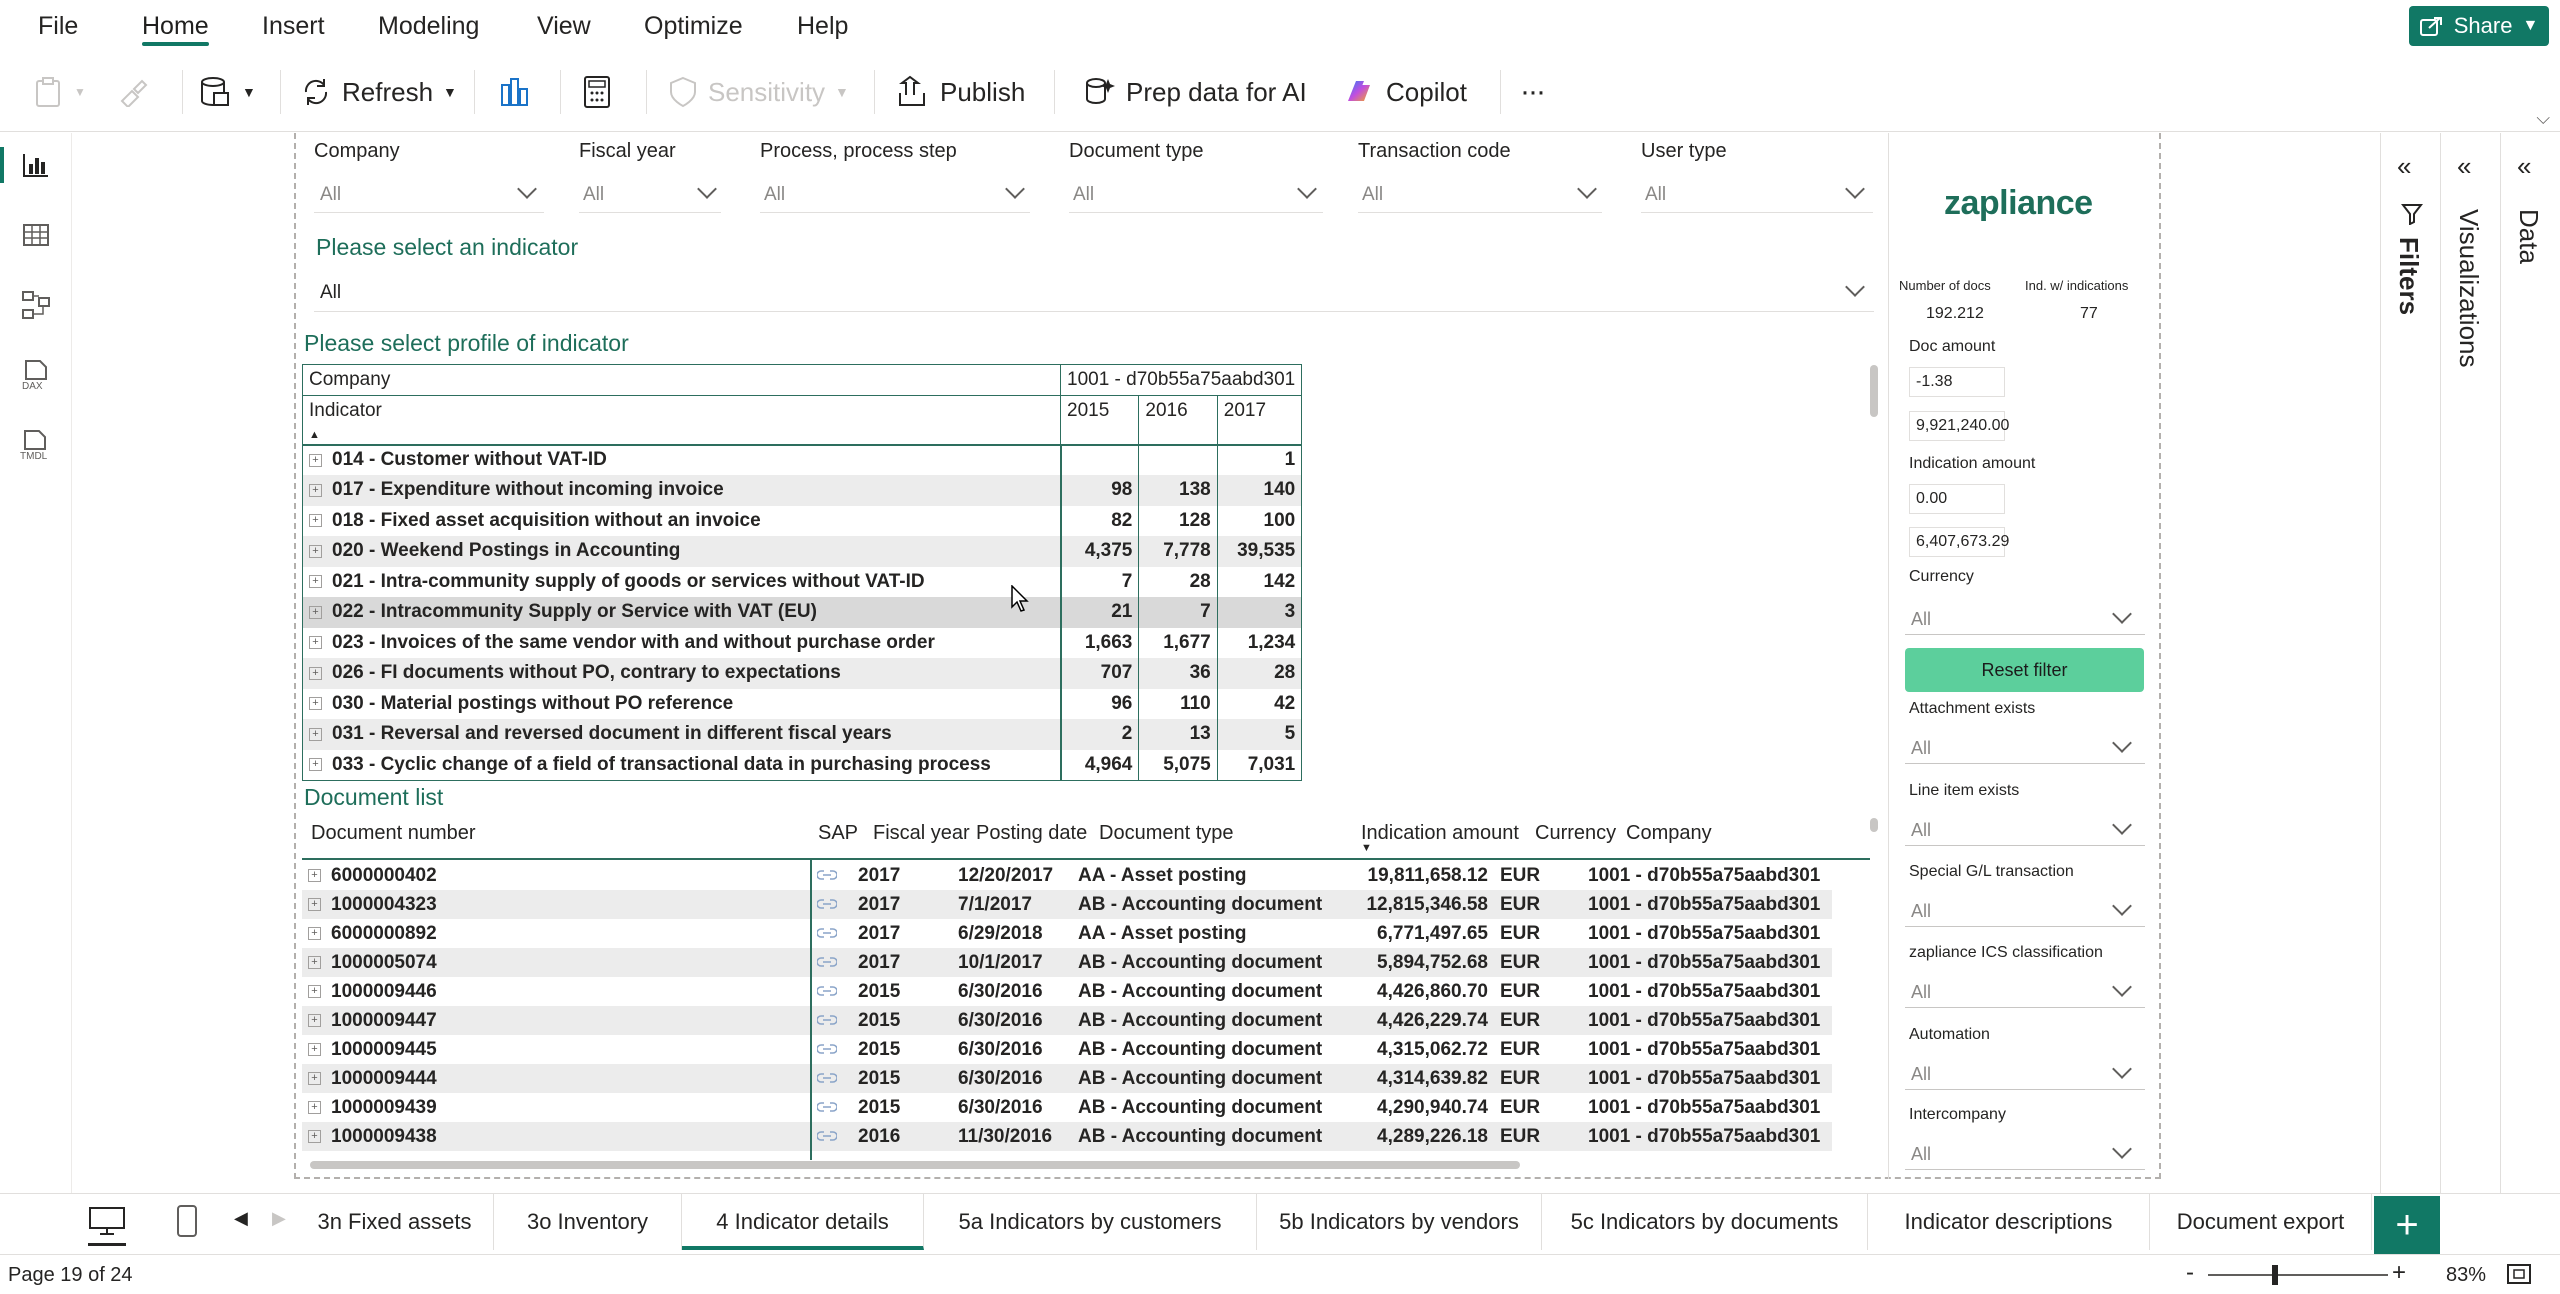 This screenshot has height=1294, width=2560. Describe the element at coordinates (552, 904) in the screenshot. I see `document-number-cell: +1000004323` at that location.